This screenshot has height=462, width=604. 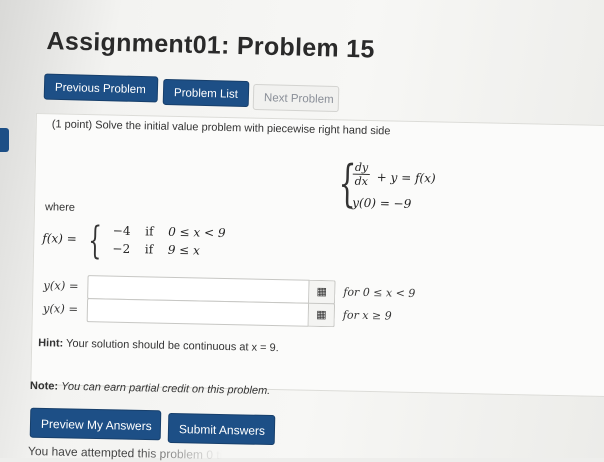 I want to click on answer-row: y(x) = ▦ for 0 ≤ x < 9, so click(x=229, y=289).